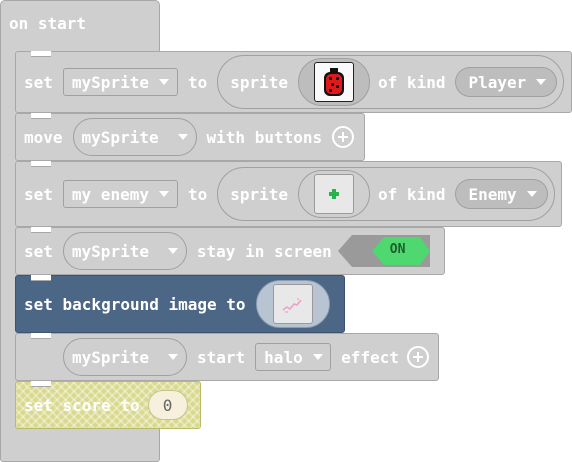 The image size is (572, 462). What do you see at coordinates (110, 194) in the screenshot?
I see `dropdown-value: my enemy` at bounding box center [110, 194].